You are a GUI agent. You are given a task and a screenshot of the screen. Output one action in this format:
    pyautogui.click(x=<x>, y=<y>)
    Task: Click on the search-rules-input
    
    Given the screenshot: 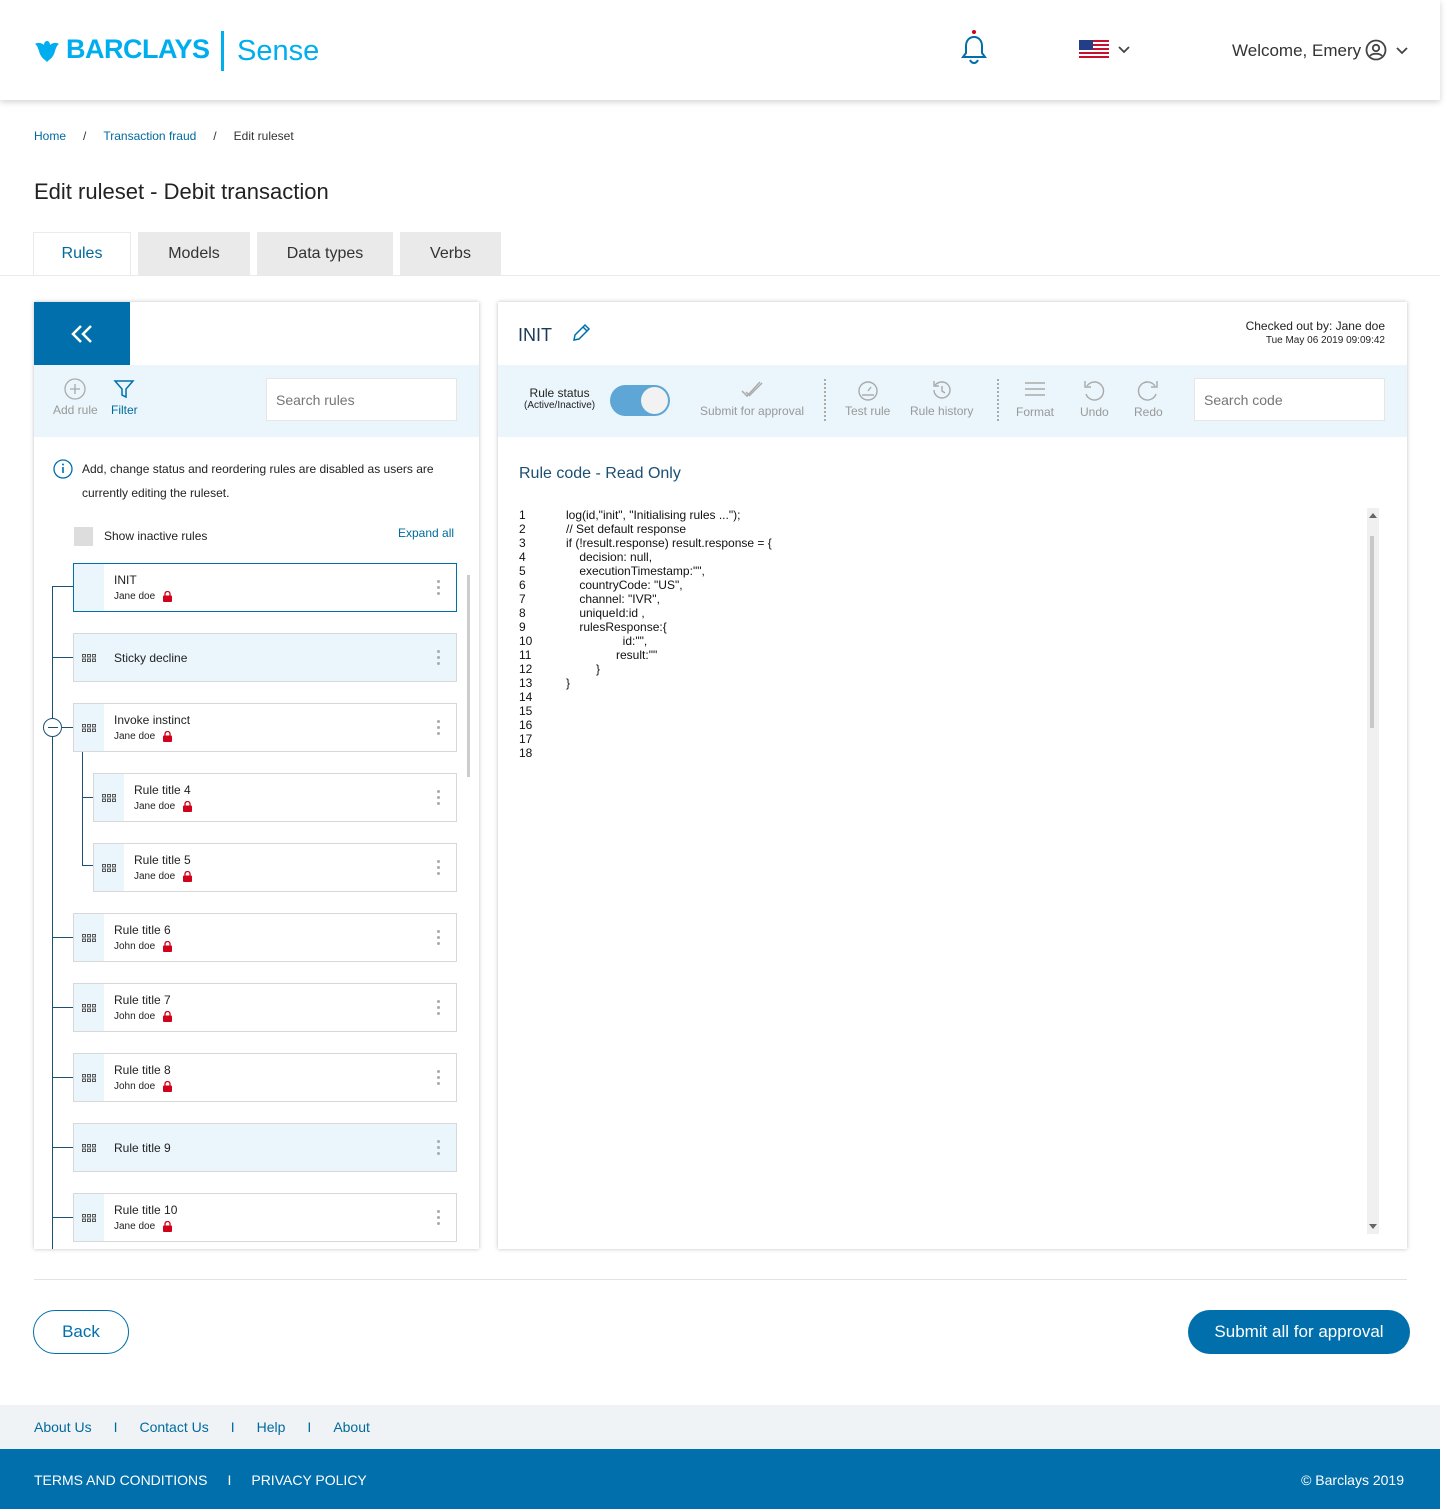 What is the action you would take?
    pyautogui.click(x=361, y=399)
    